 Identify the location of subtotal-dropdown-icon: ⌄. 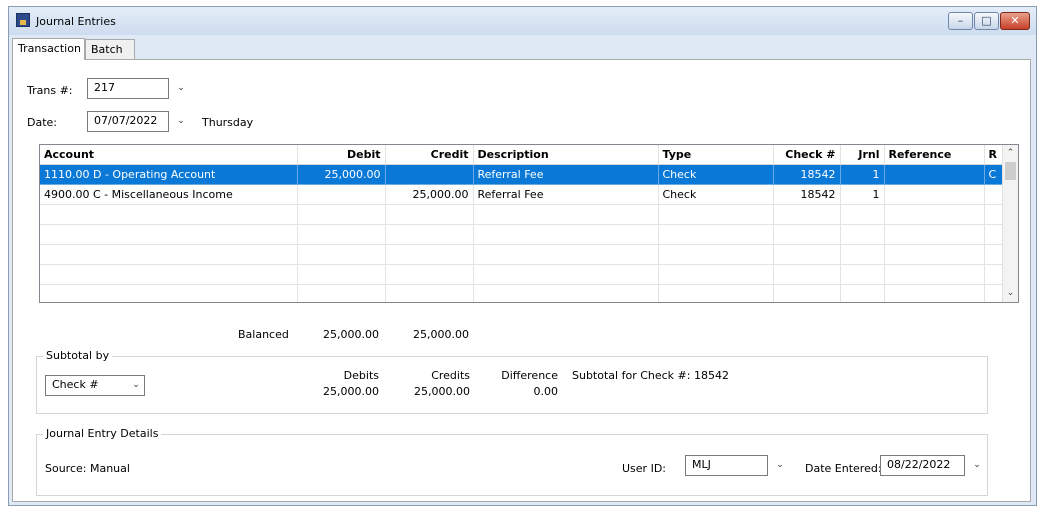
(136, 385).